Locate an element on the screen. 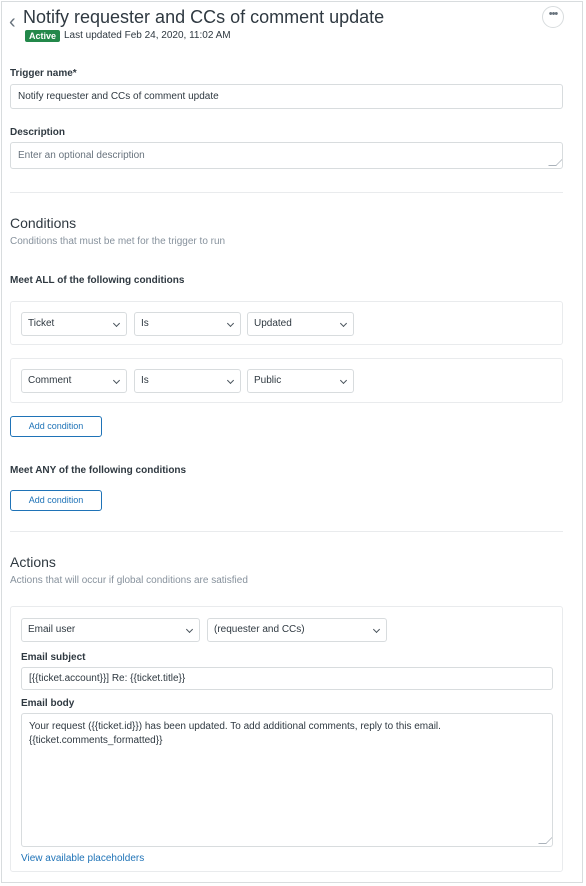  condition-value-select: Public is located at coordinates (300, 381).